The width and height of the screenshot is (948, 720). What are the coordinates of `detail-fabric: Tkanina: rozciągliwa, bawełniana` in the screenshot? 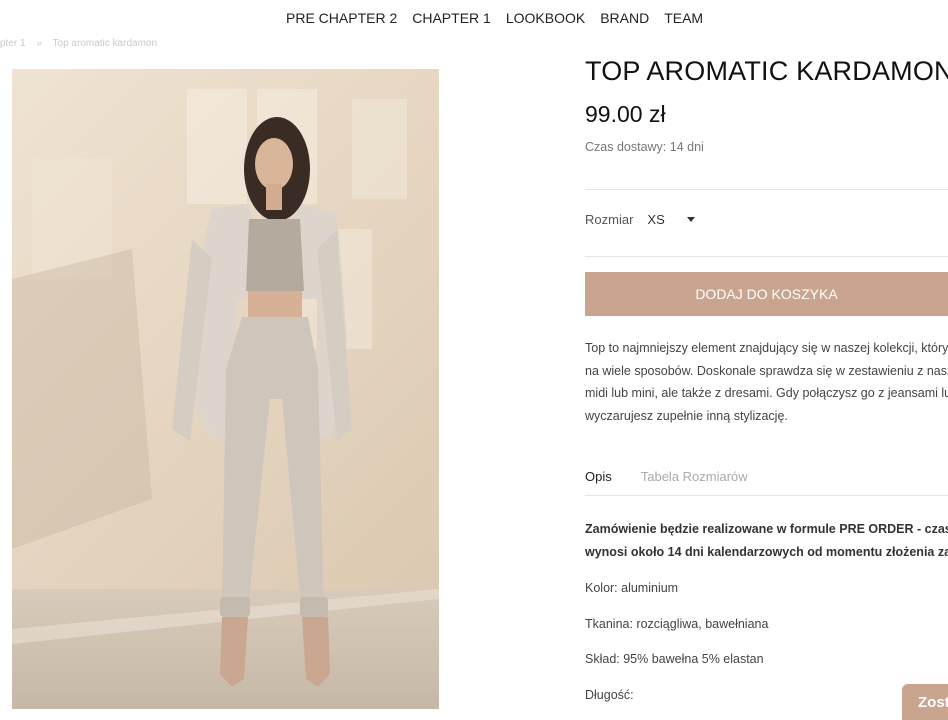 It's located at (677, 624).